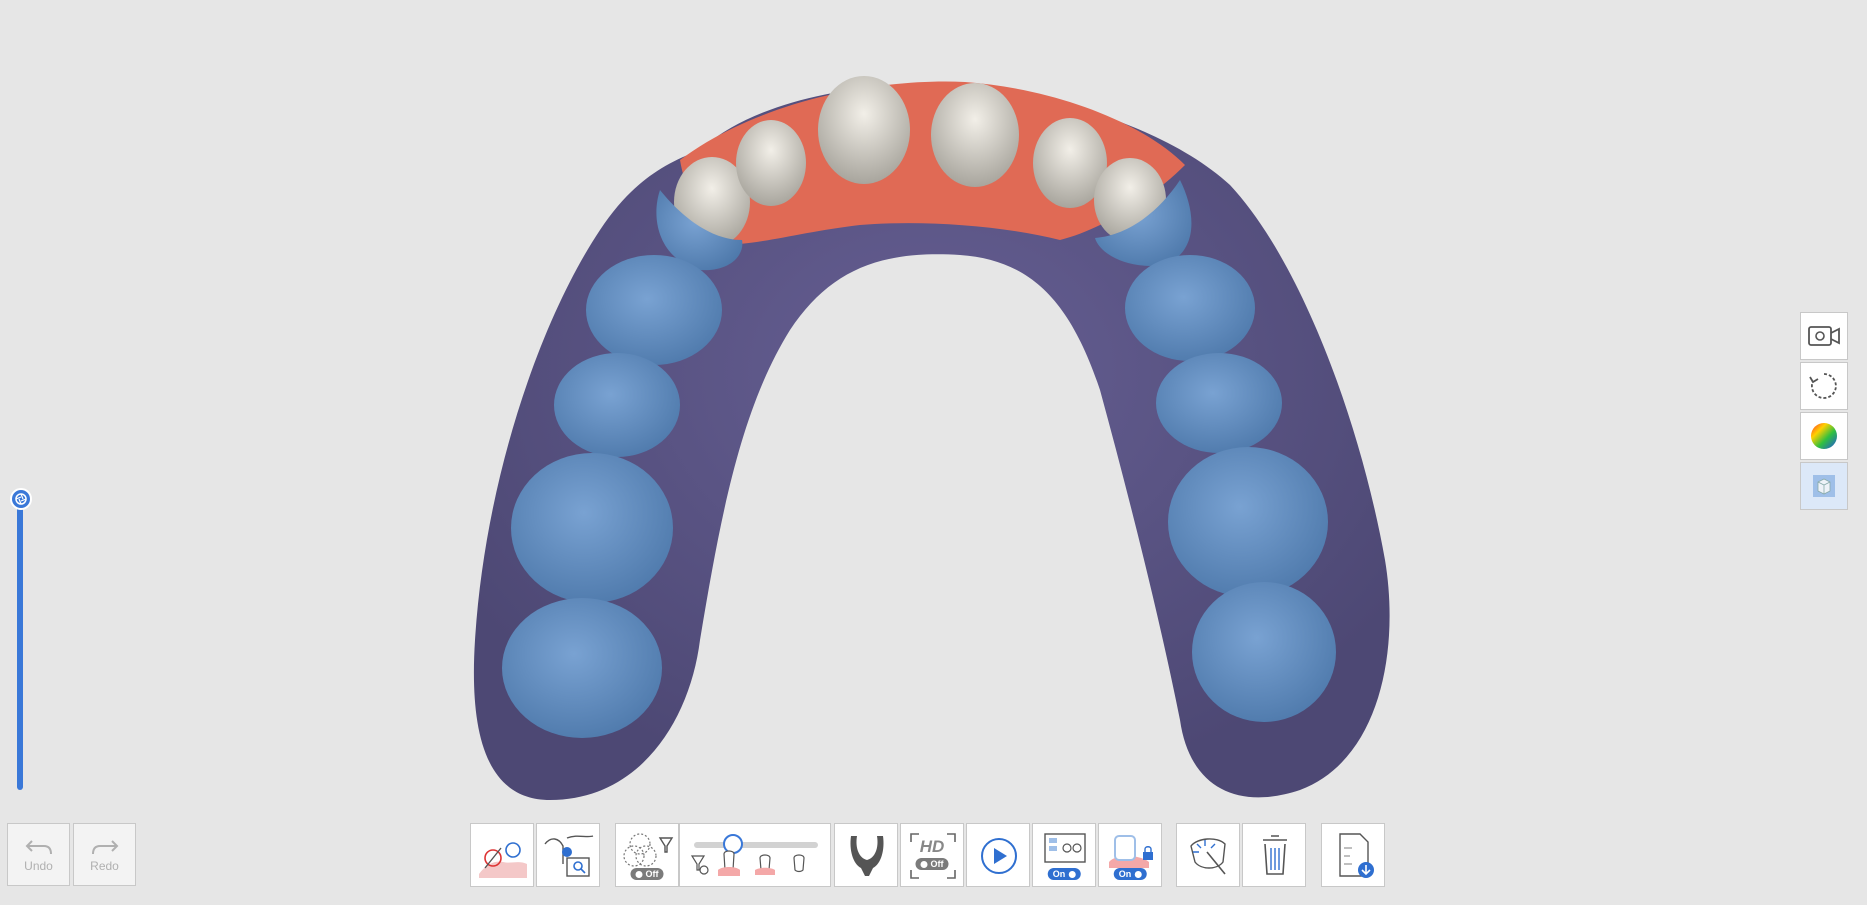 Image resolution: width=1867 pixels, height=905 pixels. What do you see at coordinates (1064, 874) in the screenshot?
I see `dual-view-toggle: On` at bounding box center [1064, 874].